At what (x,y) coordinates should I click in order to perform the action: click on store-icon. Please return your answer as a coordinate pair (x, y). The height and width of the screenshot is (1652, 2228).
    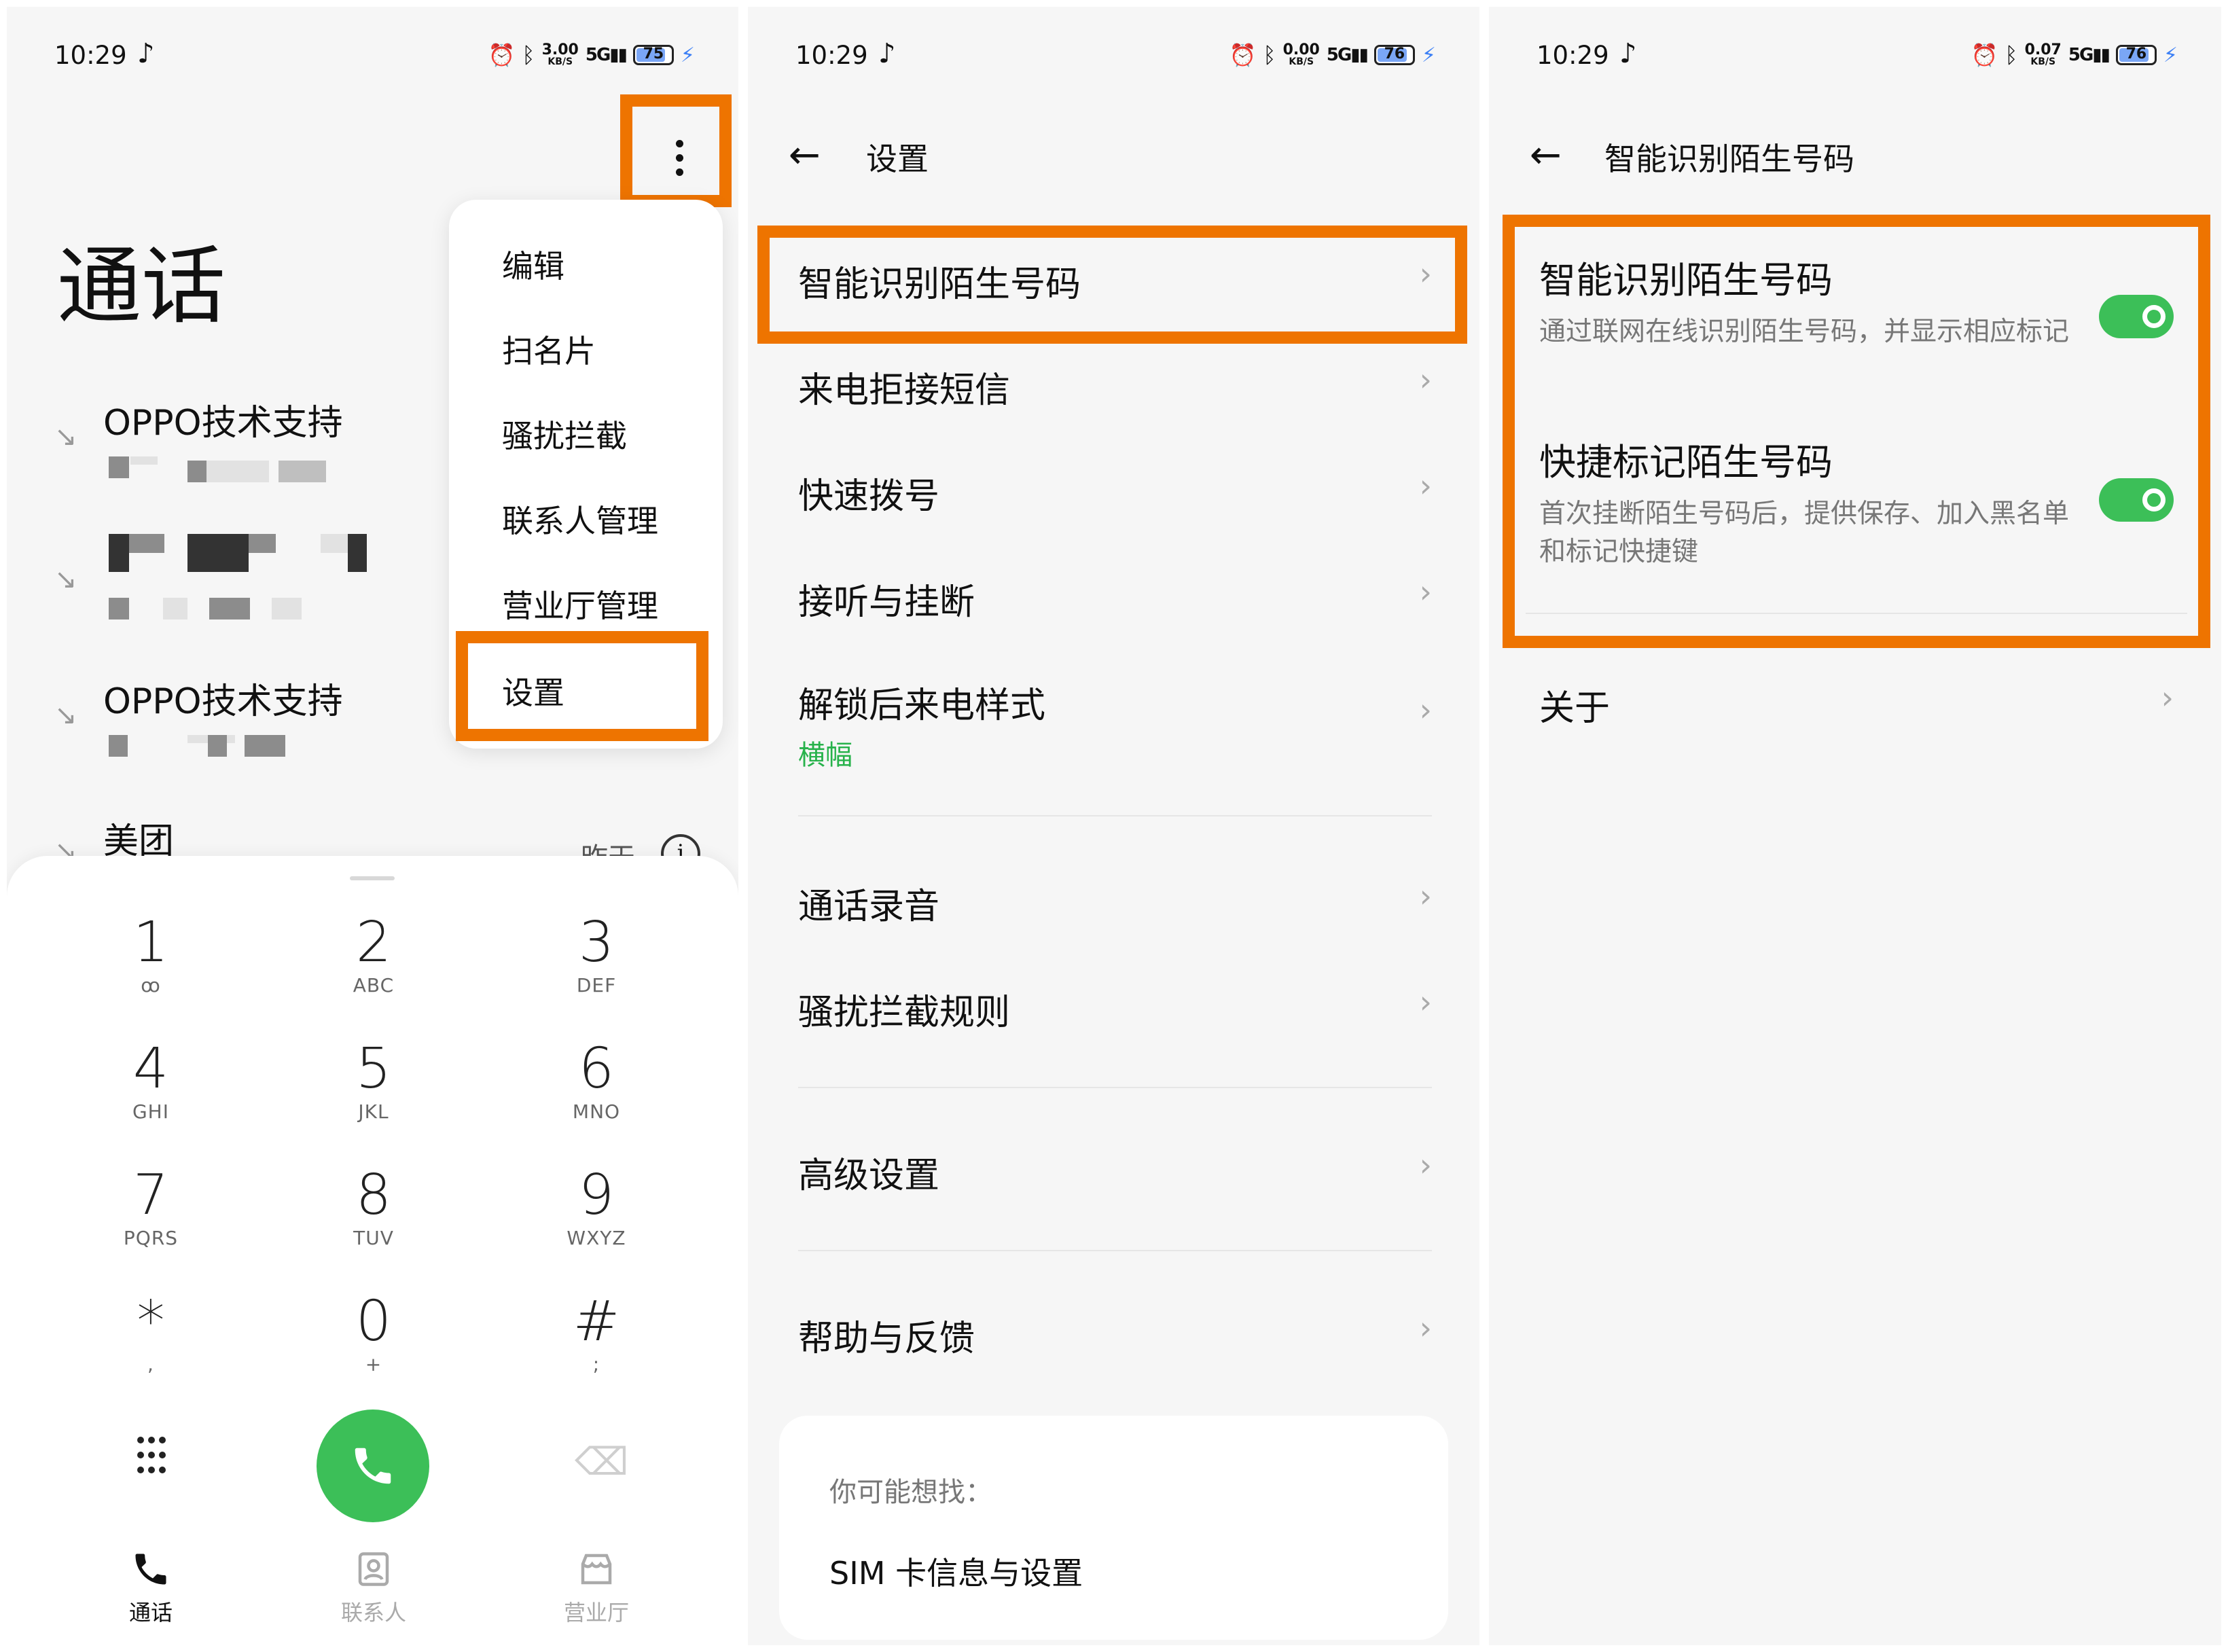
    Looking at the image, I should click on (596, 1569).